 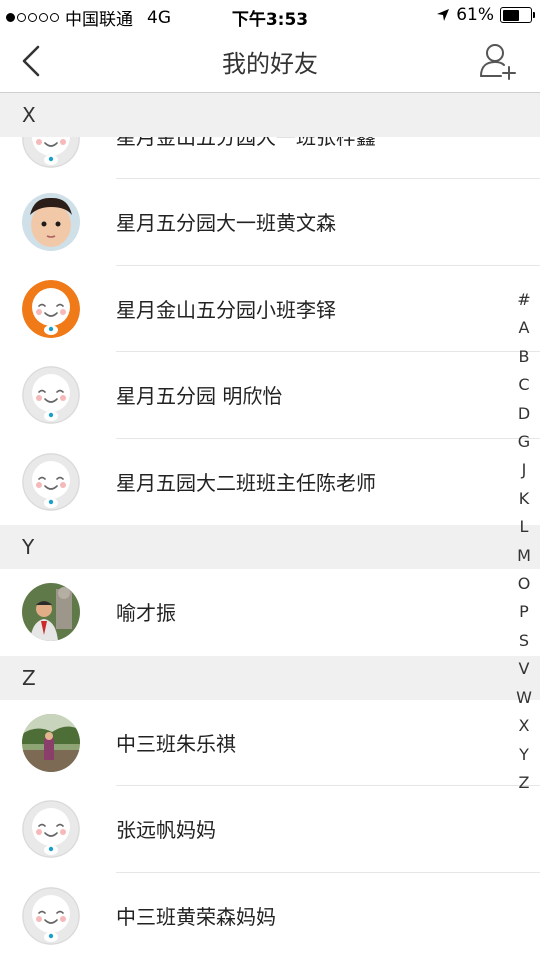 I want to click on status-bar: 中国联通 4G 下午3:53 61%, so click(x=270, y=15).